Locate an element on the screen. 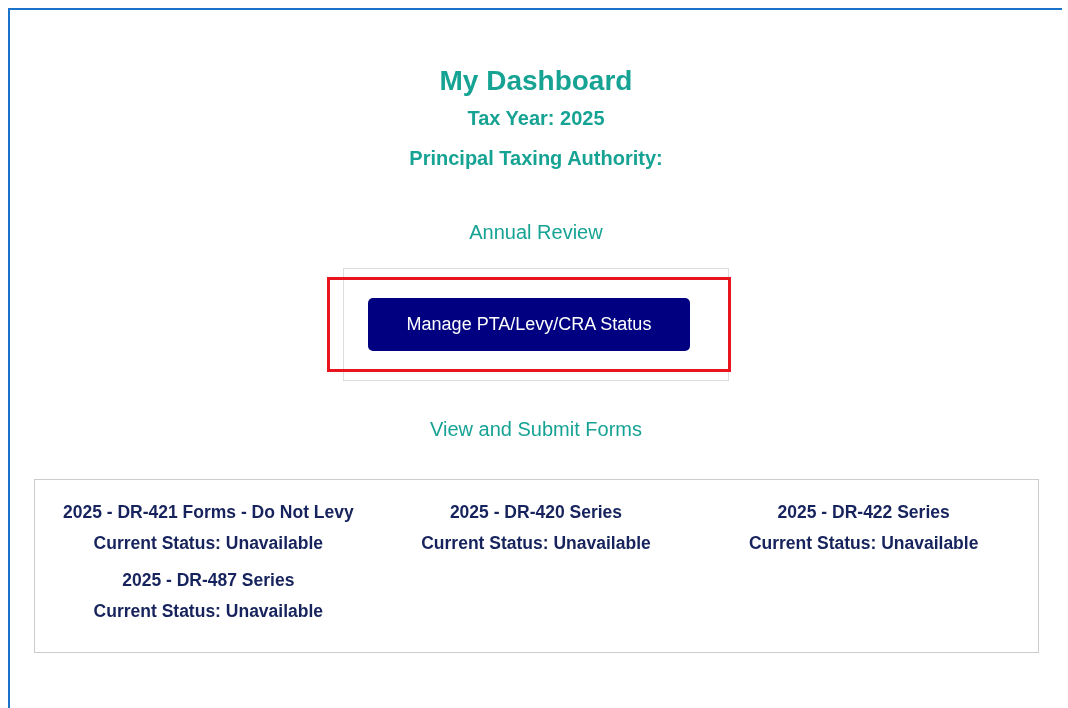  form-title: 2025 - DR-487 Series is located at coordinates (208, 580).